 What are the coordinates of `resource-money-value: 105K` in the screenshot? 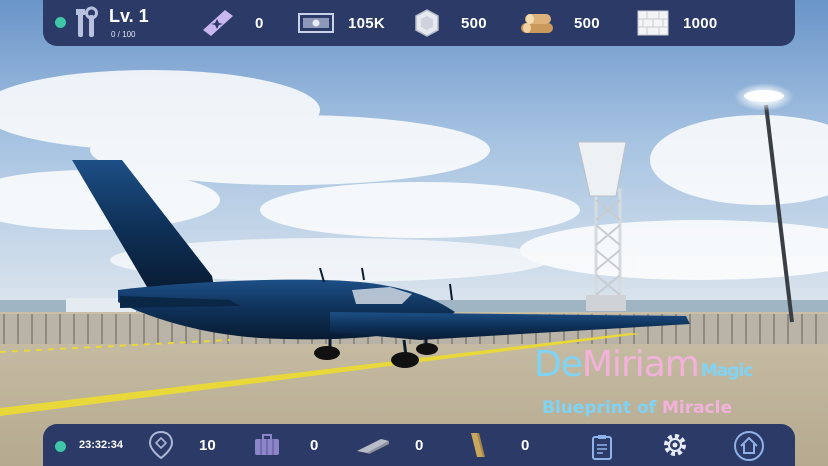 It's located at (367, 23).